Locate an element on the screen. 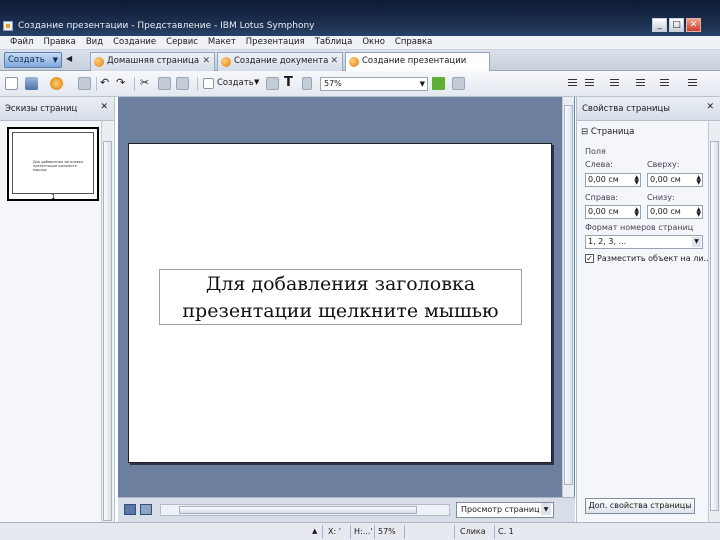 The image size is (720, 540). view-mode-value: Просмотр страниц is located at coordinates (500, 509).